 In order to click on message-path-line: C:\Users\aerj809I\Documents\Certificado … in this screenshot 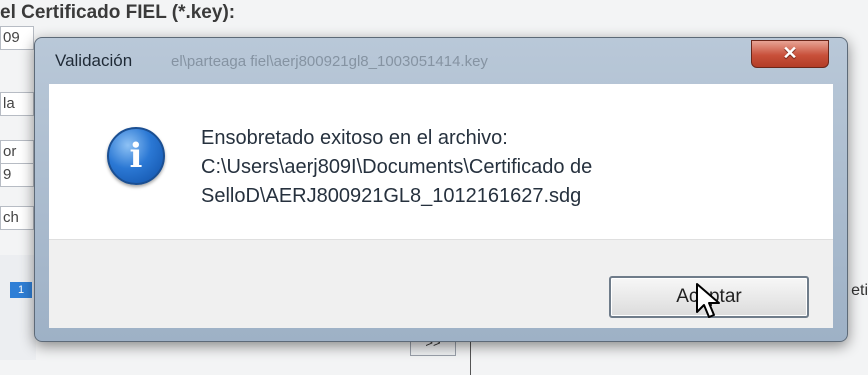, I will do `click(397, 167)`.